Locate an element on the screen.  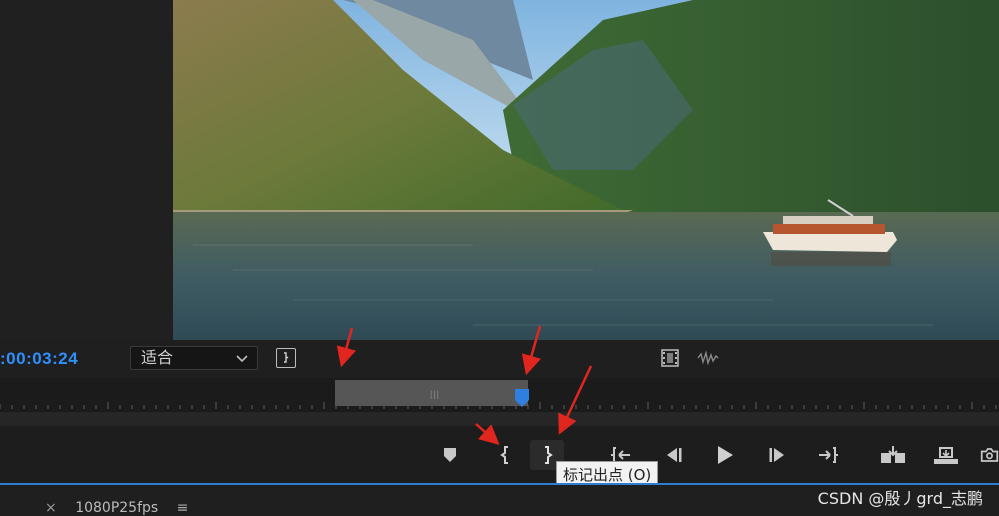
film-strip-icon is located at coordinates (670, 358).